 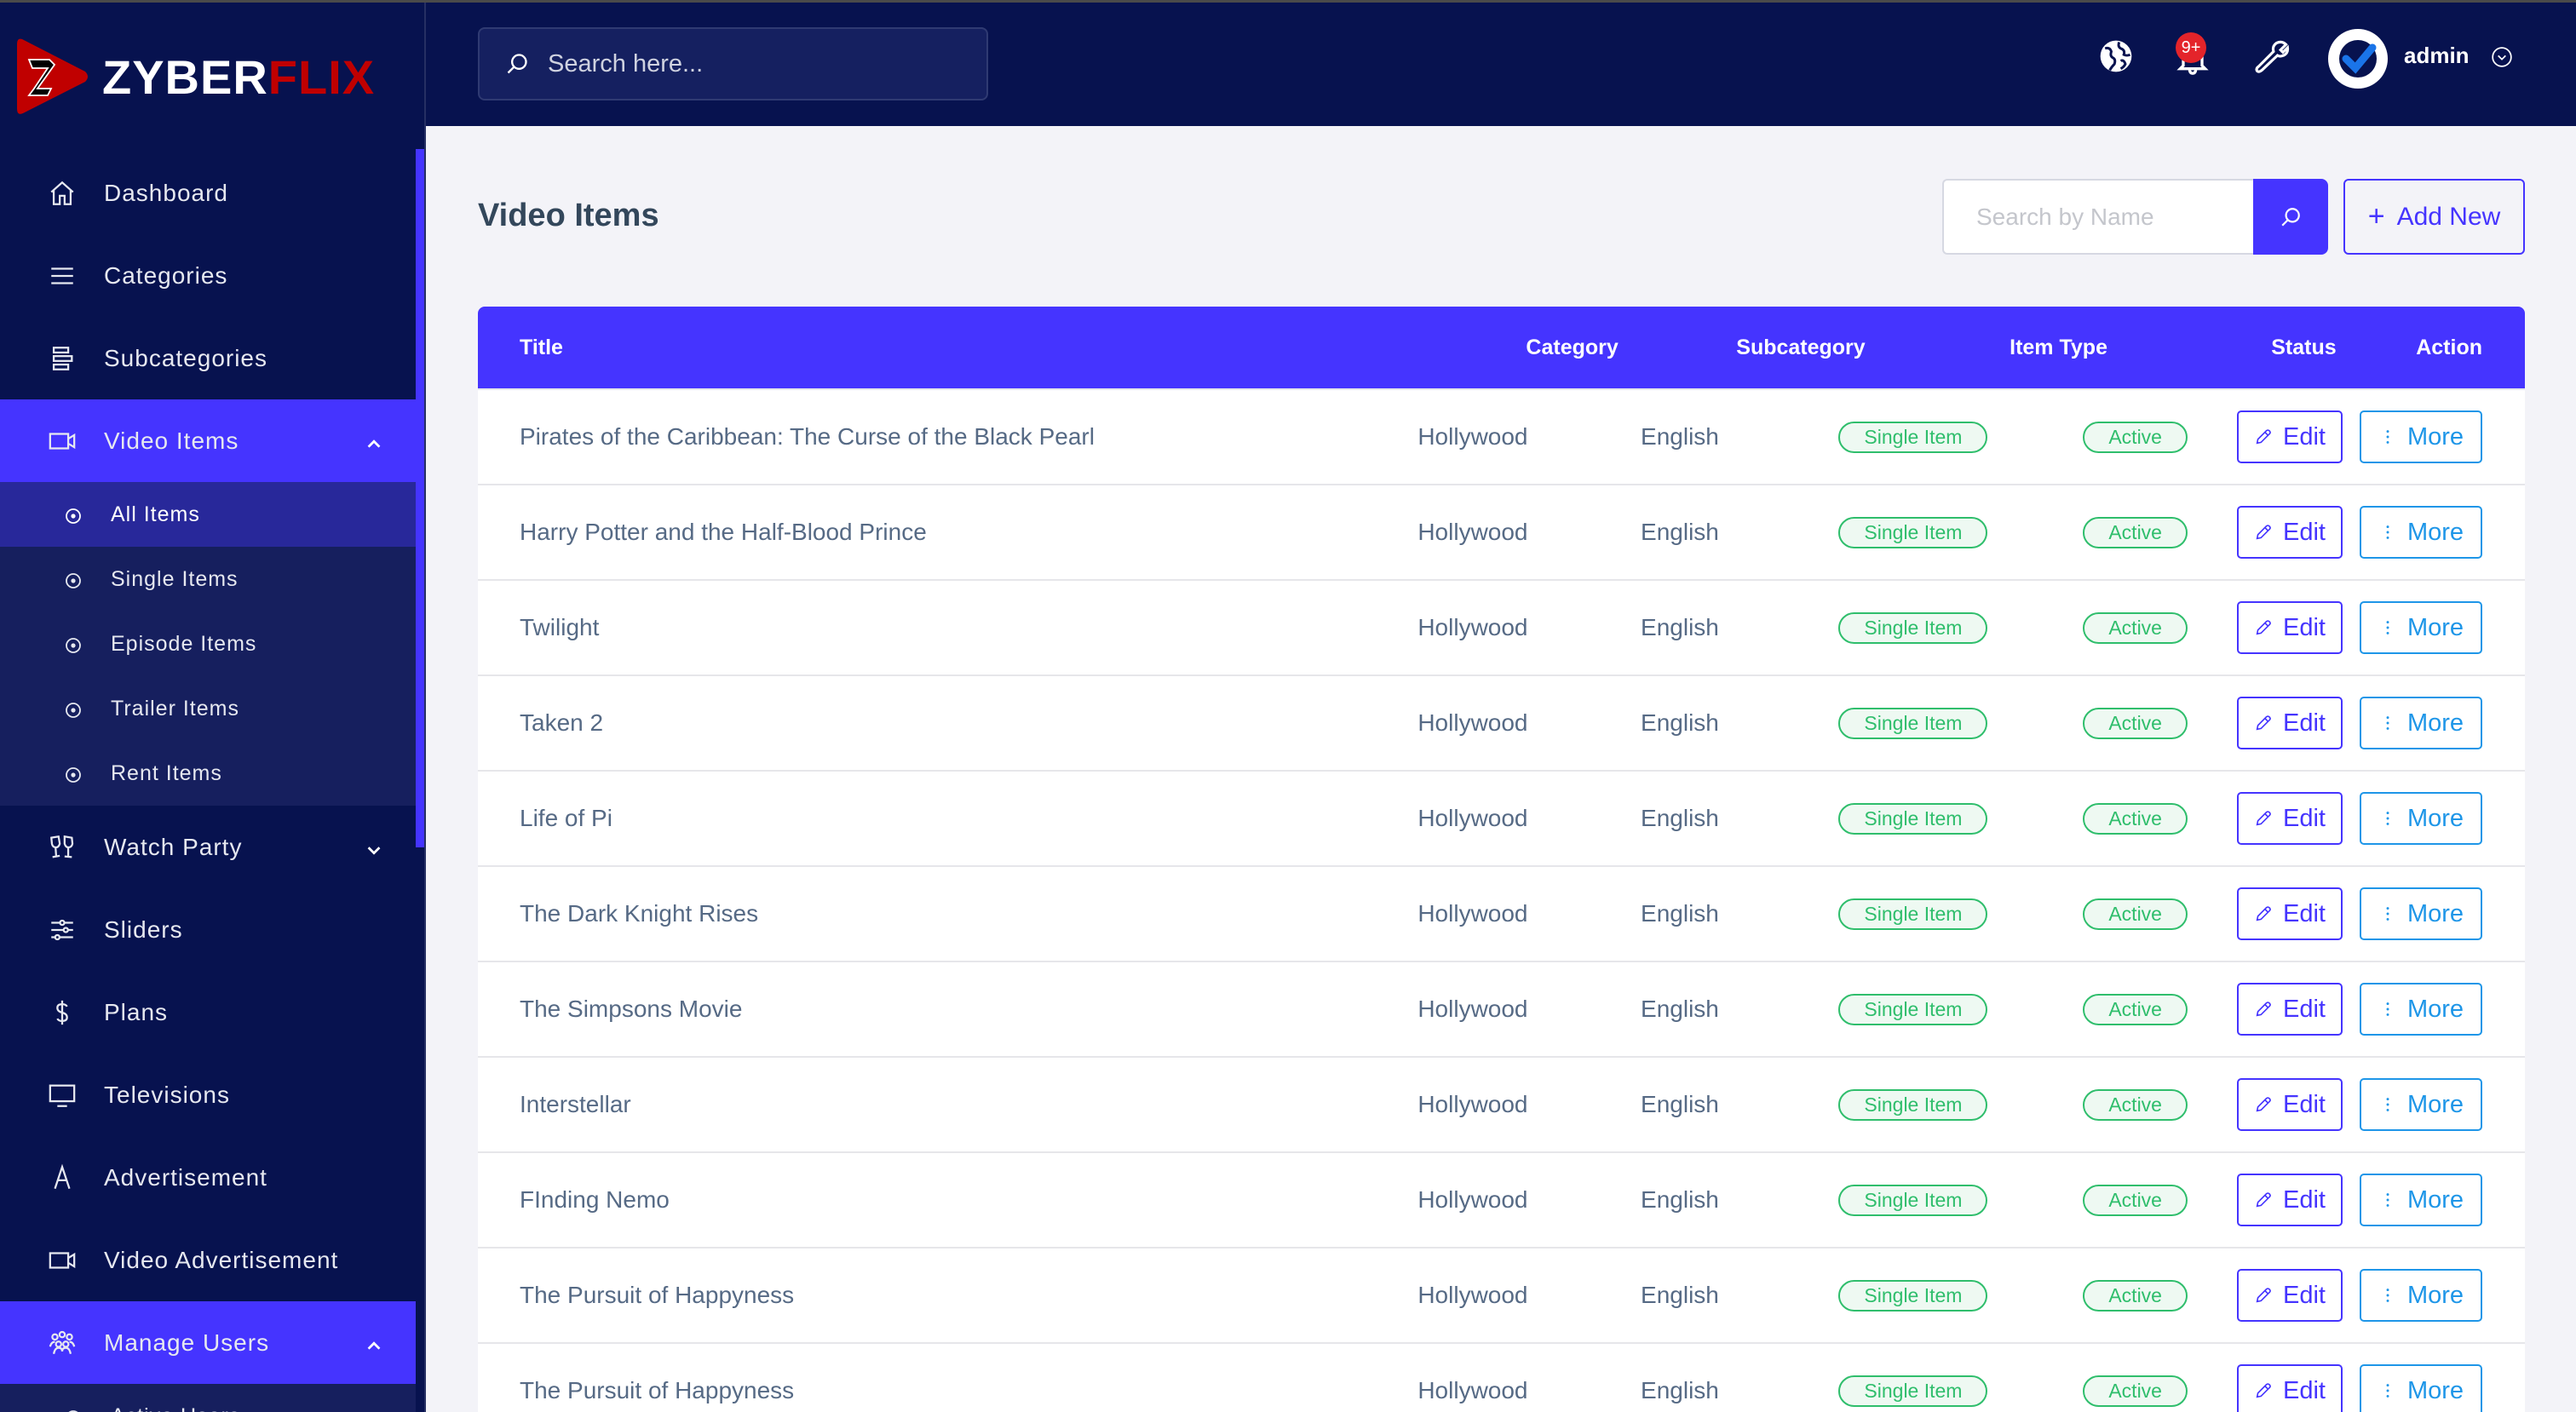 I want to click on column-header-title: Title, so click(x=973, y=348).